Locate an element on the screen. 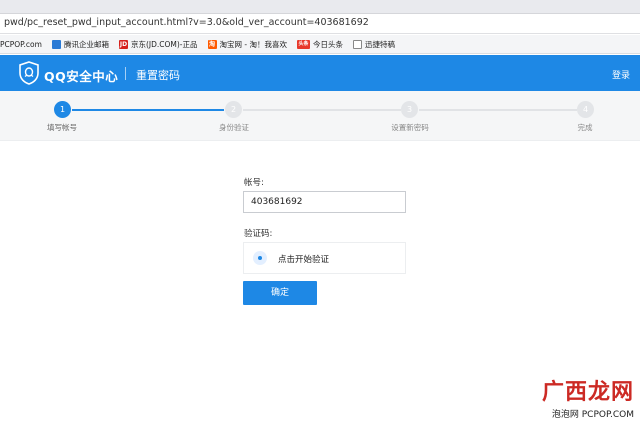  step-1-label: 填写帐号 is located at coordinates (62, 127).